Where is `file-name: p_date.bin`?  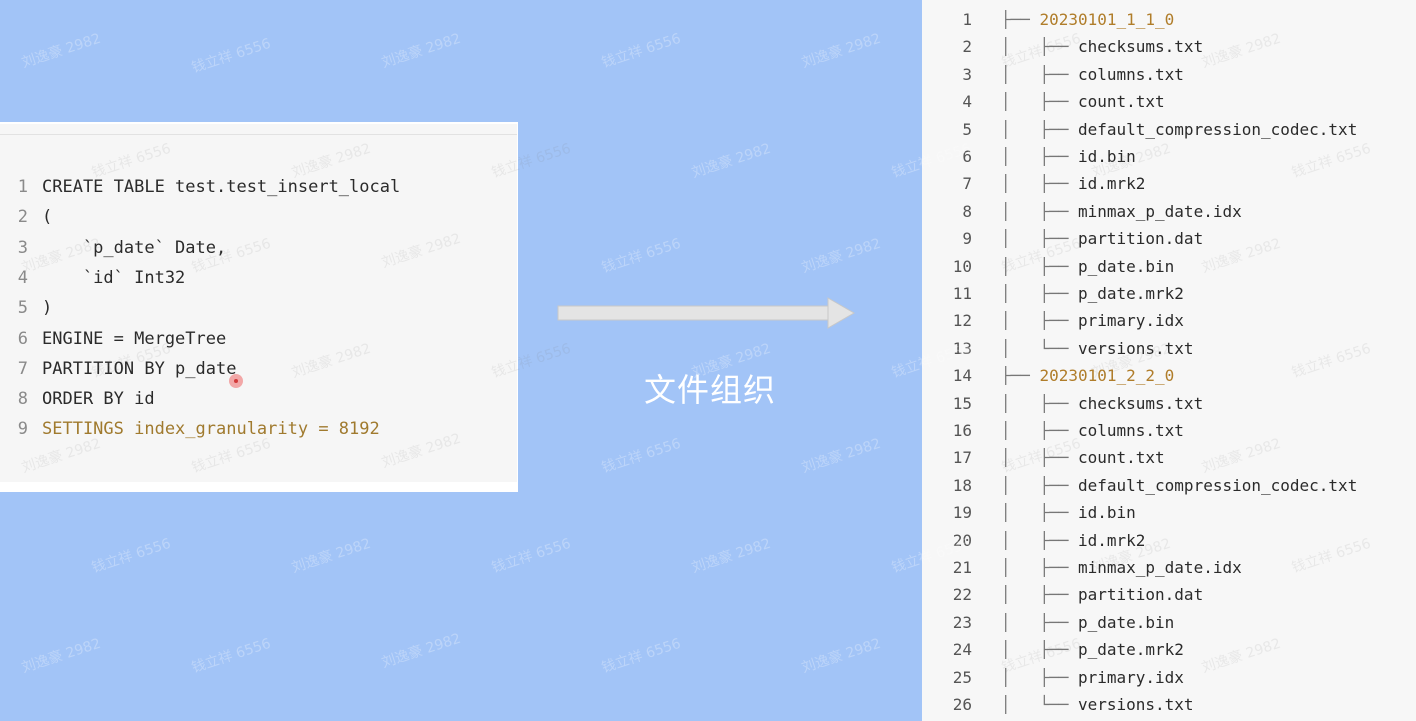 file-name: p_date.bin is located at coordinates (1126, 266).